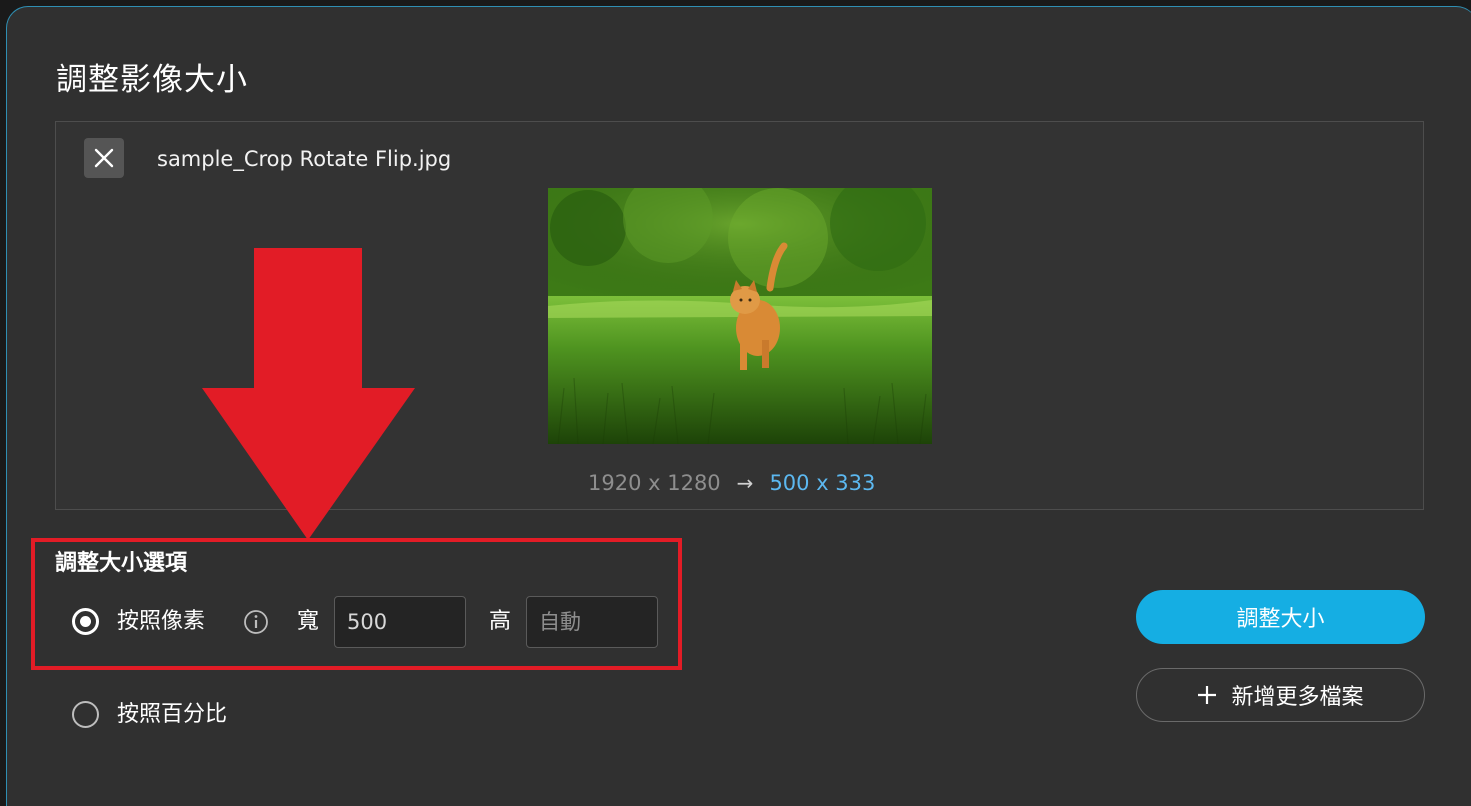  I want to click on remove-file-button, so click(104, 158).